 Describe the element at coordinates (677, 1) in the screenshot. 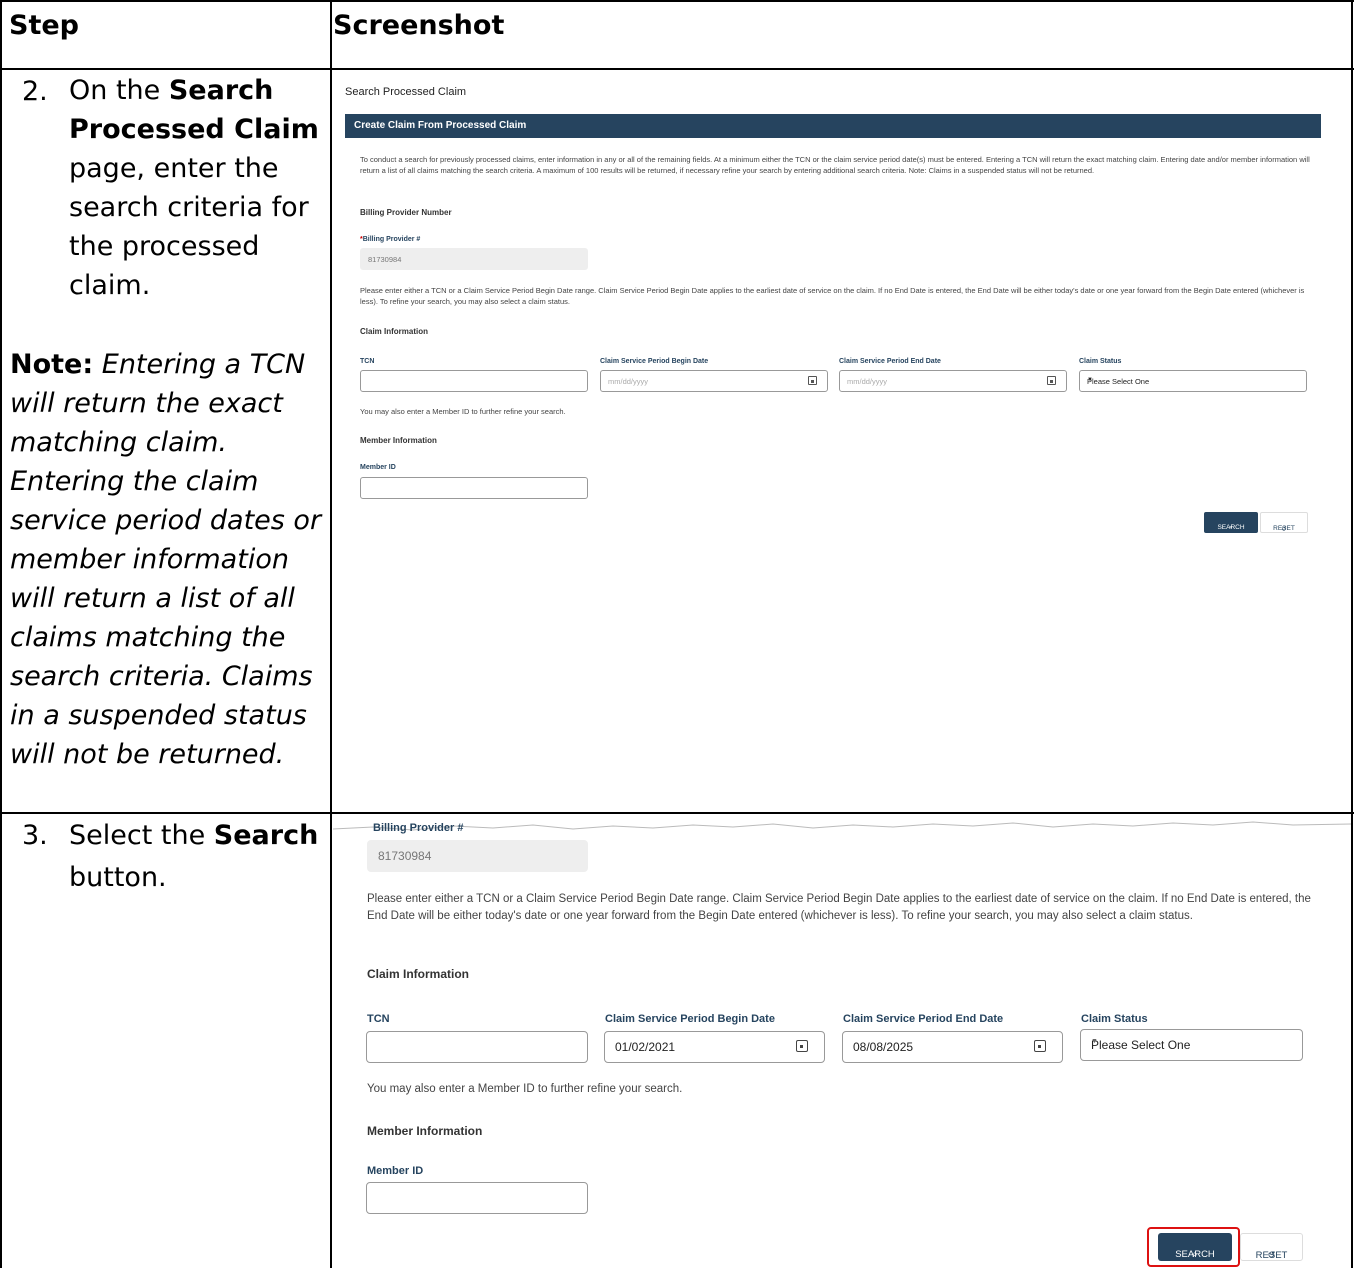

I see `table-border-top` at that location.